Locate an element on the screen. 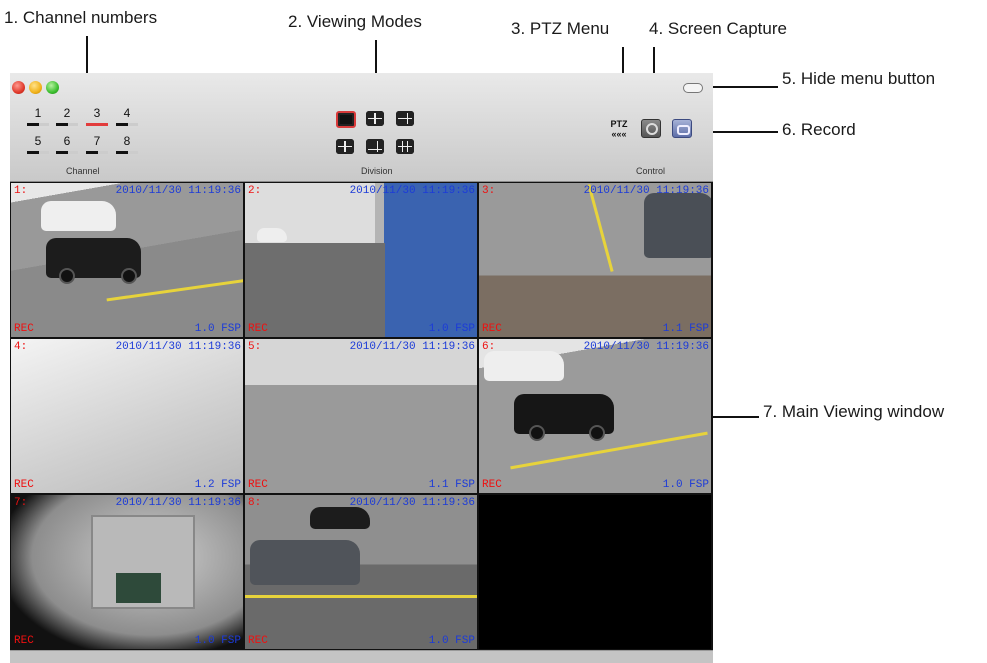 Image resolution: width=987 pixels, height=663 pixels. ptz-icon: PTZ ««« is located at coordinates (619, 130).